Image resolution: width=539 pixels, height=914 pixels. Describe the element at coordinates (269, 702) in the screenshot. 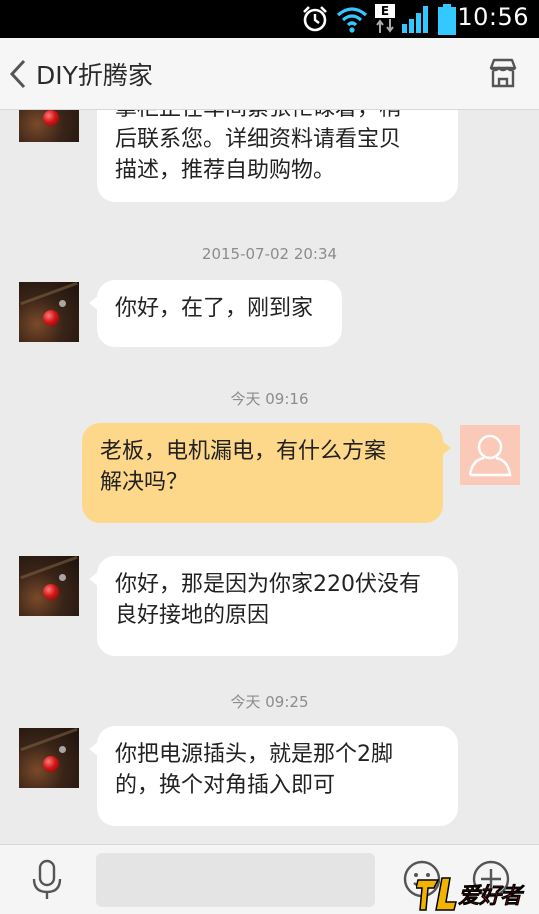

I see `message-timestamp: 今天 09:25` at that location.